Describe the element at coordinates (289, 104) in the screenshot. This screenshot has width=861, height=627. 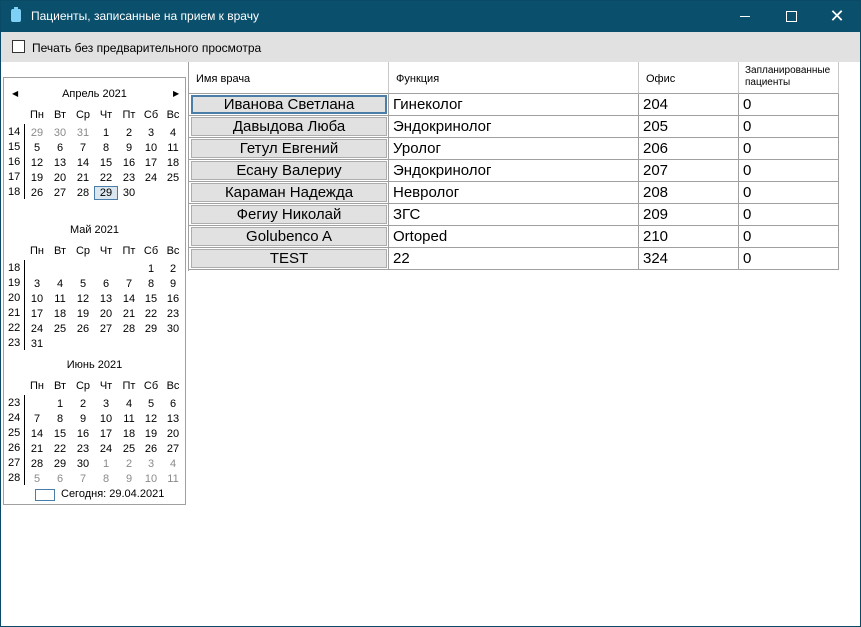
I see `doctor-name-button: Иванова Светлана` at that location.